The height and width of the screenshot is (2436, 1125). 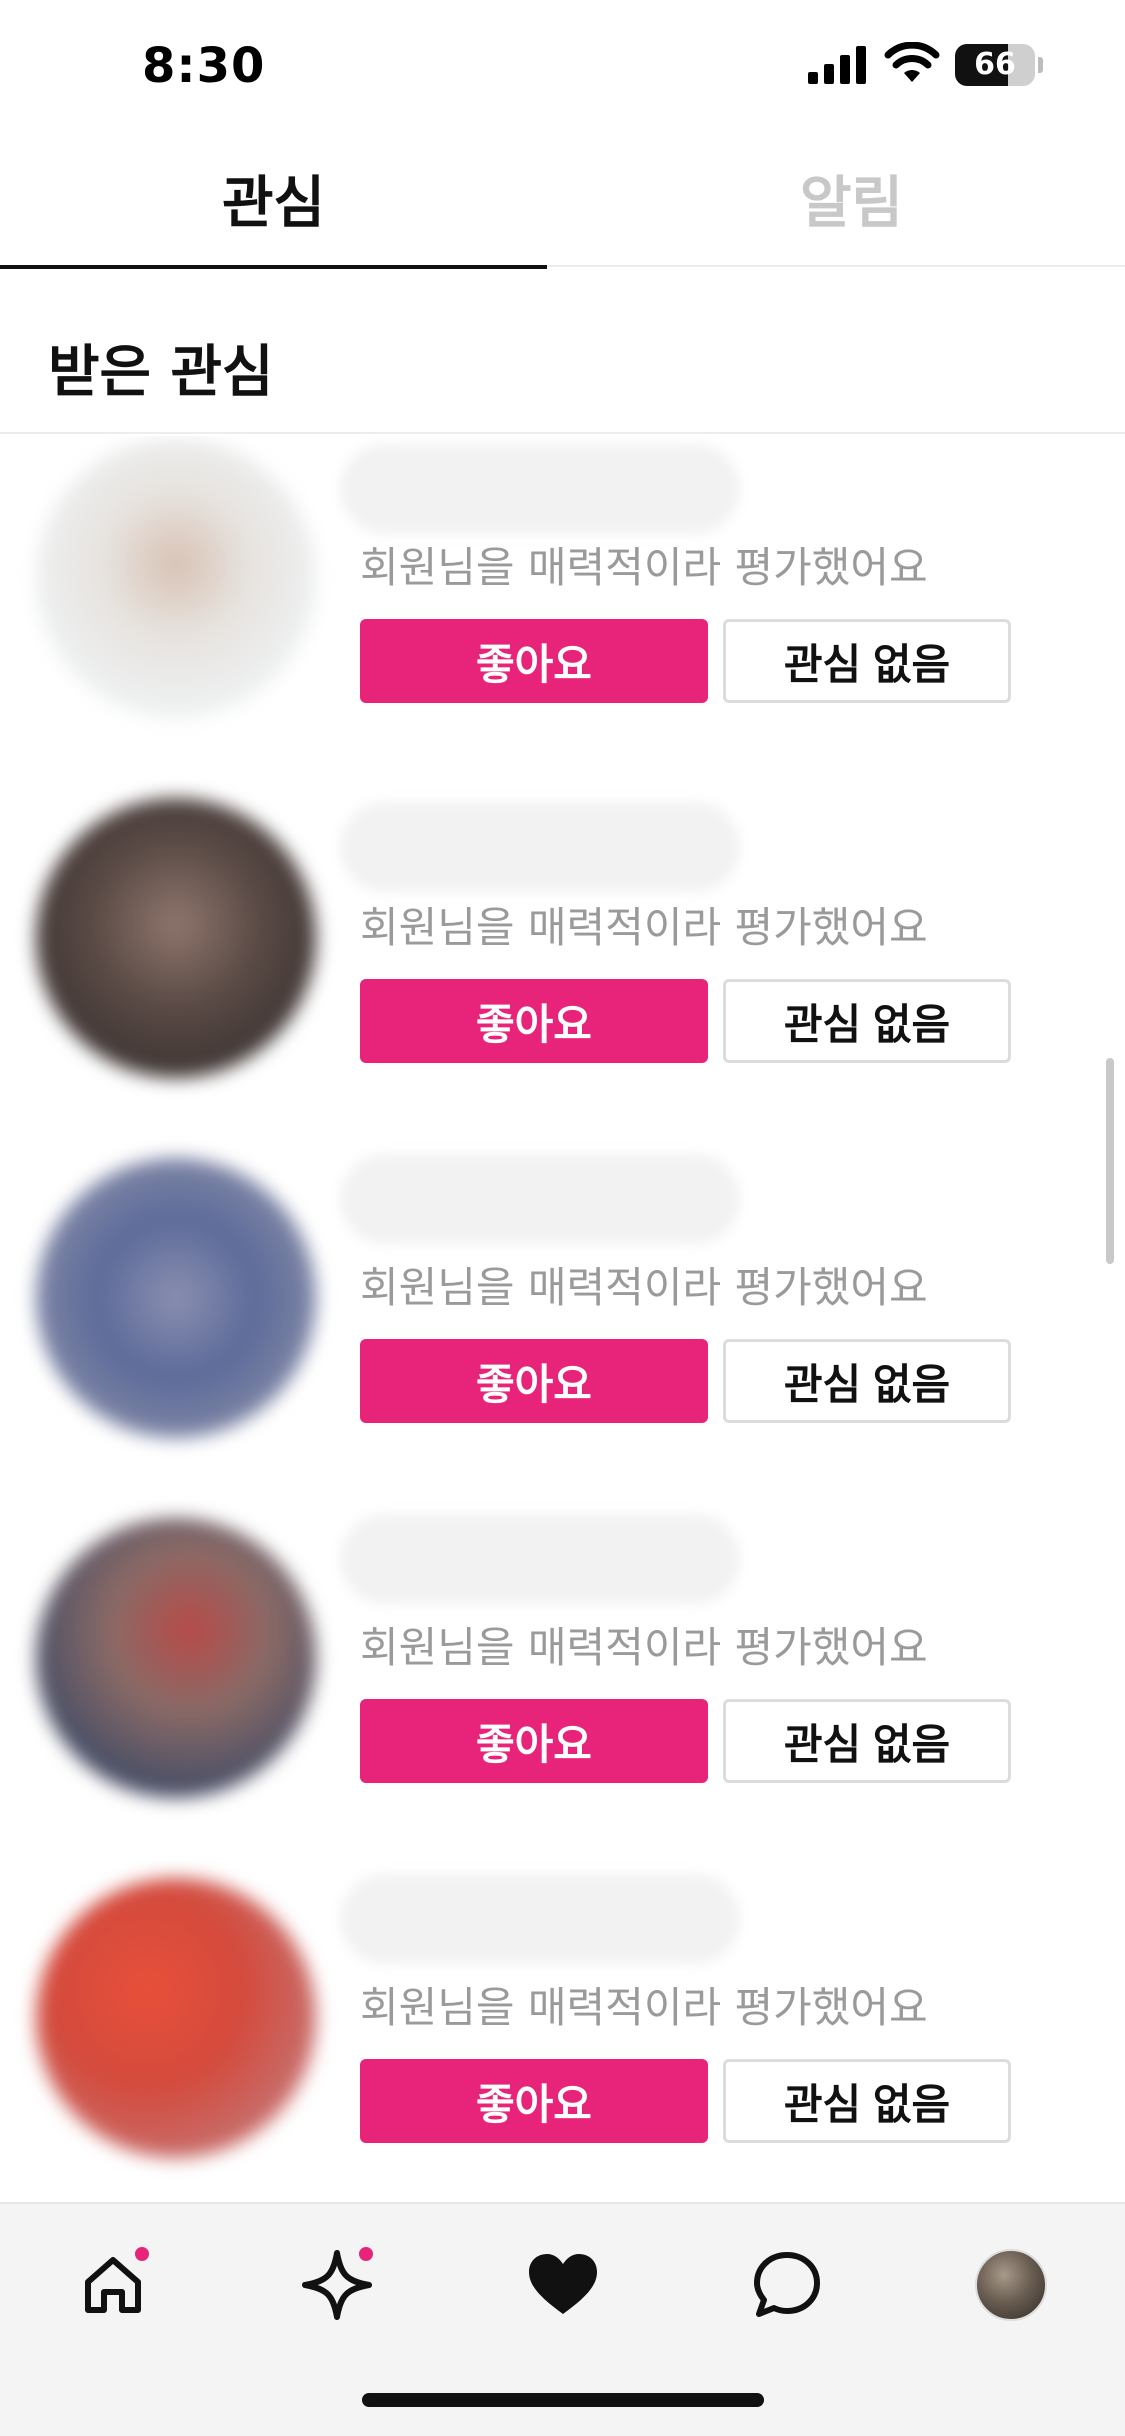 I want to click on nav-home, so click(x=113, y=2285).